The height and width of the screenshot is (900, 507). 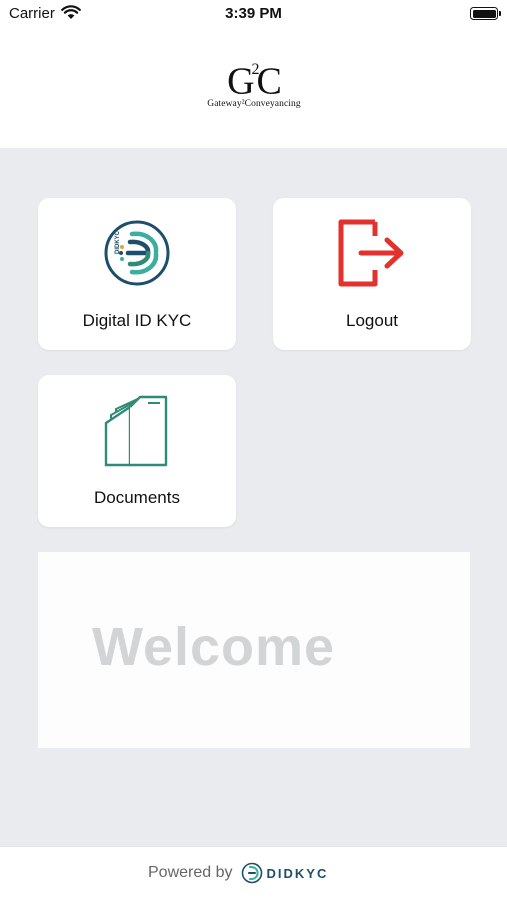 I want to click on clock: 3:39 PM, so click(x=253, y=13).